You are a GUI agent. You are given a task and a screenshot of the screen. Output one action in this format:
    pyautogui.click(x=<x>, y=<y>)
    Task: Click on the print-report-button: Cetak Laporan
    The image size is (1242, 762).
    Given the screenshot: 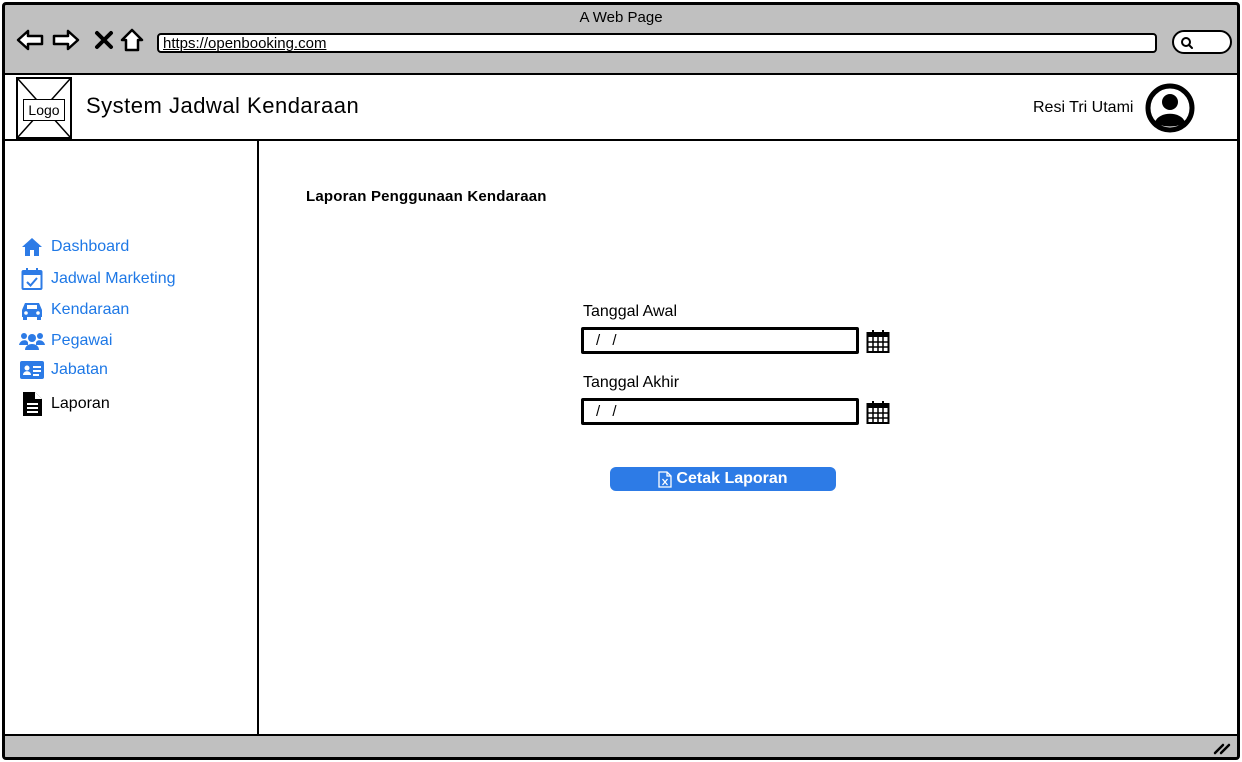 What is the action you would take?
    pyautogui.click(x=723, y=479)
    